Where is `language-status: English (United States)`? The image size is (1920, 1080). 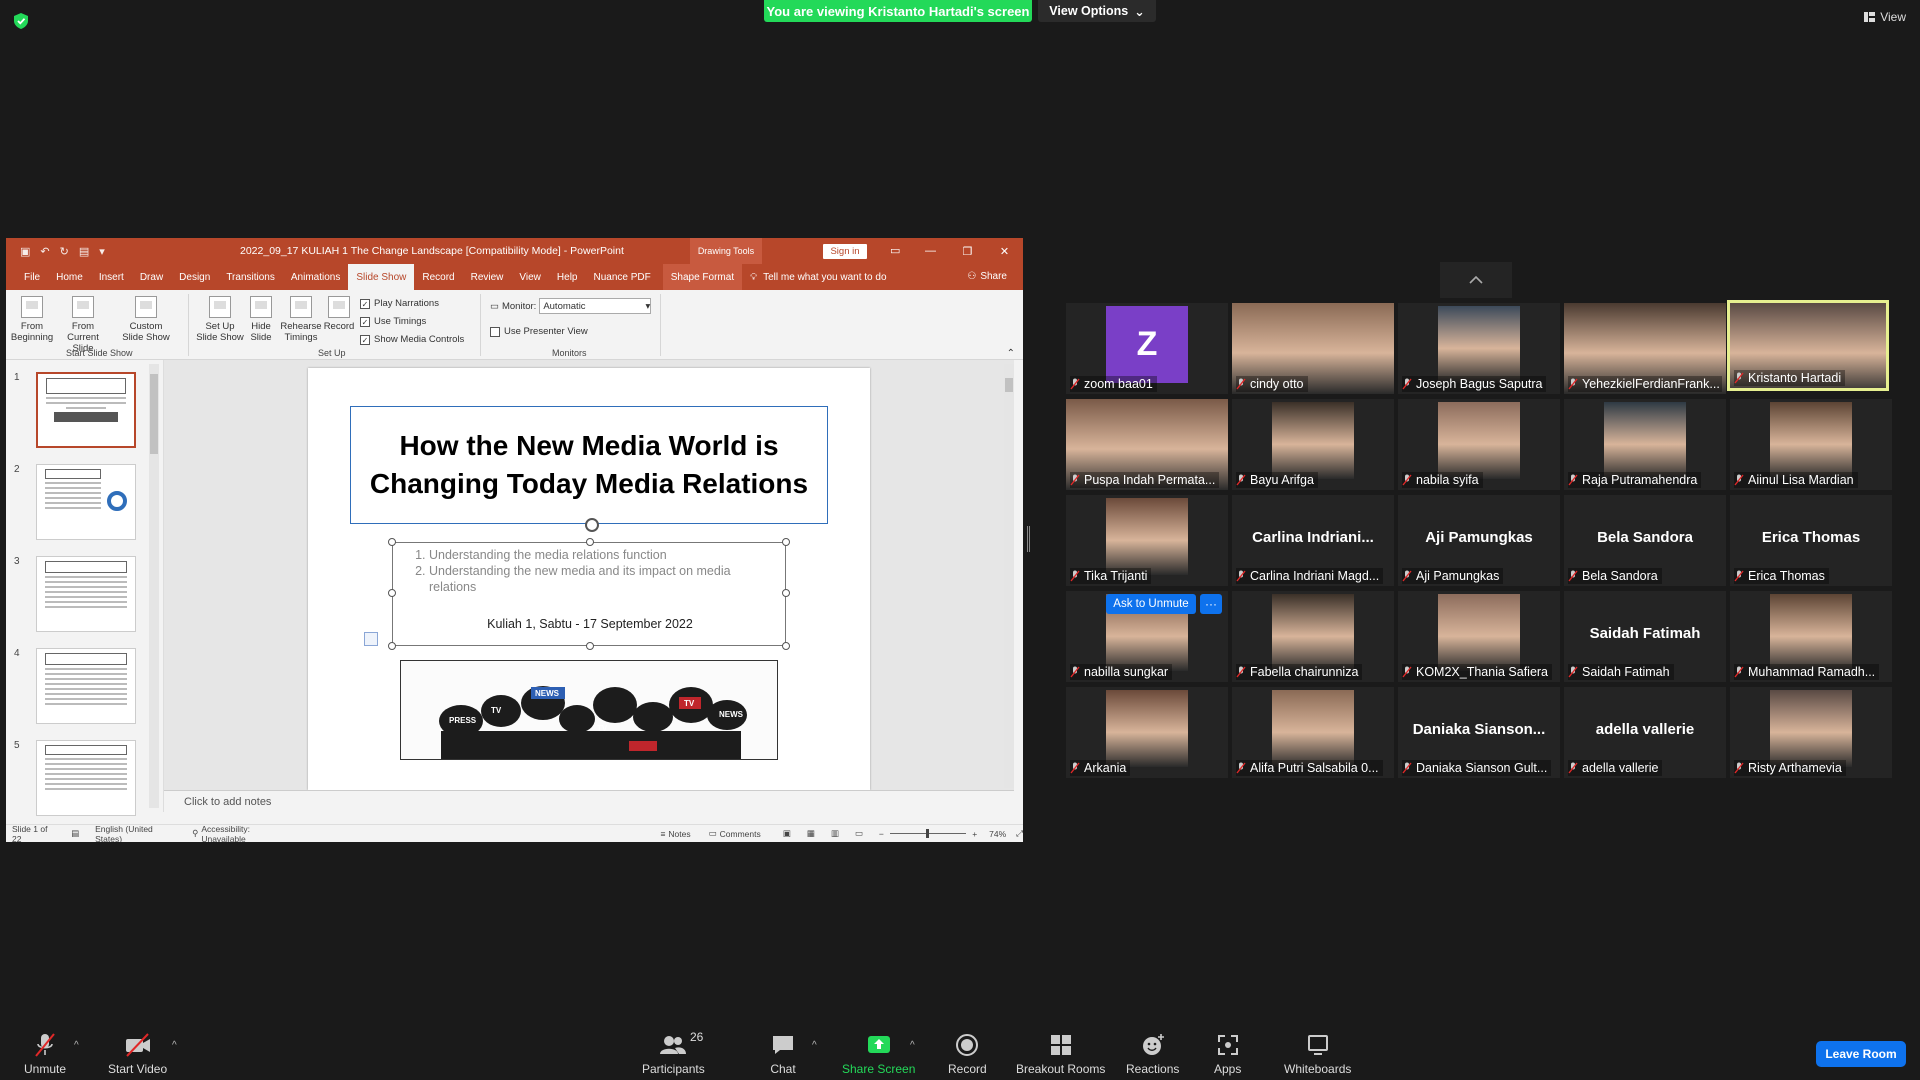
language-status: English (United States) is located at coordinates (136, 833).